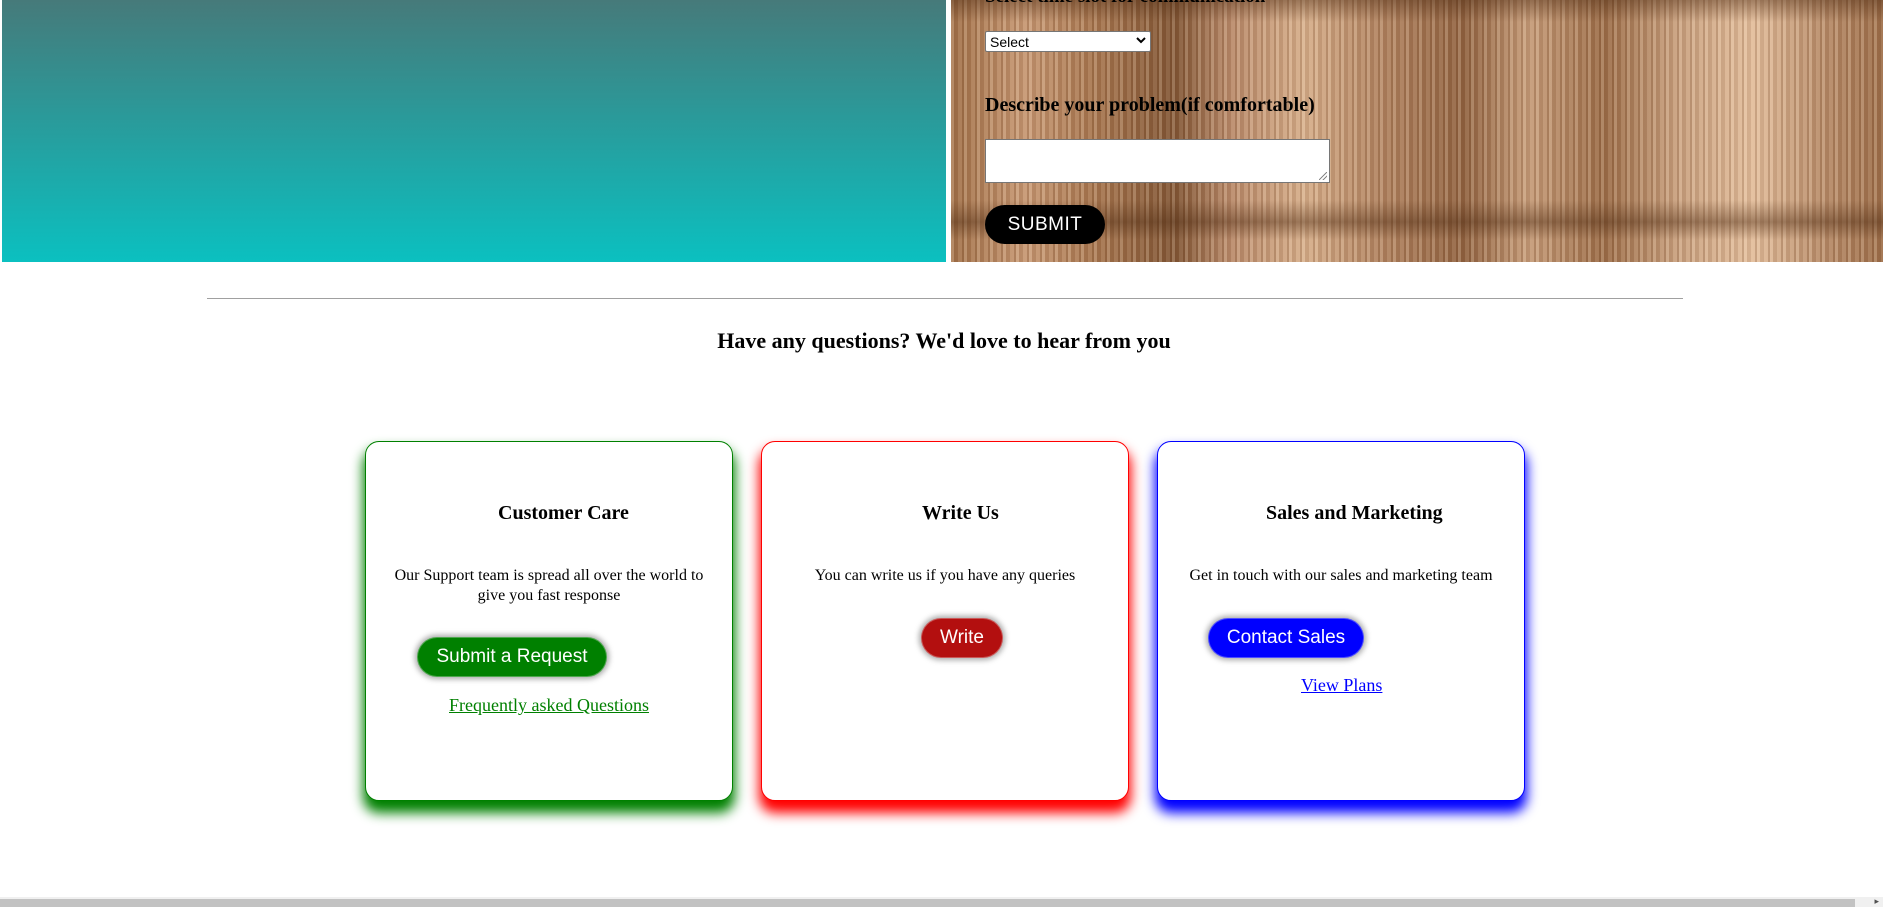  I want to click on scroll-right-icon: ▸, so click(1876, 902).